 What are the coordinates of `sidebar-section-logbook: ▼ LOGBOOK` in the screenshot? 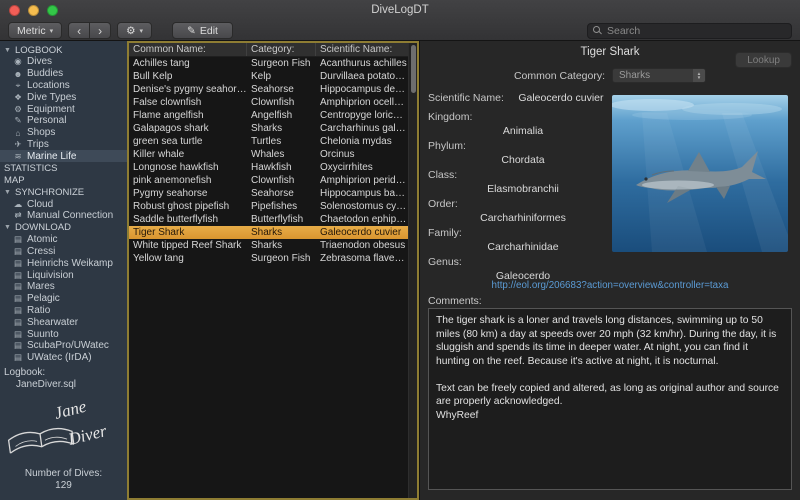 It's located at (63, 50).